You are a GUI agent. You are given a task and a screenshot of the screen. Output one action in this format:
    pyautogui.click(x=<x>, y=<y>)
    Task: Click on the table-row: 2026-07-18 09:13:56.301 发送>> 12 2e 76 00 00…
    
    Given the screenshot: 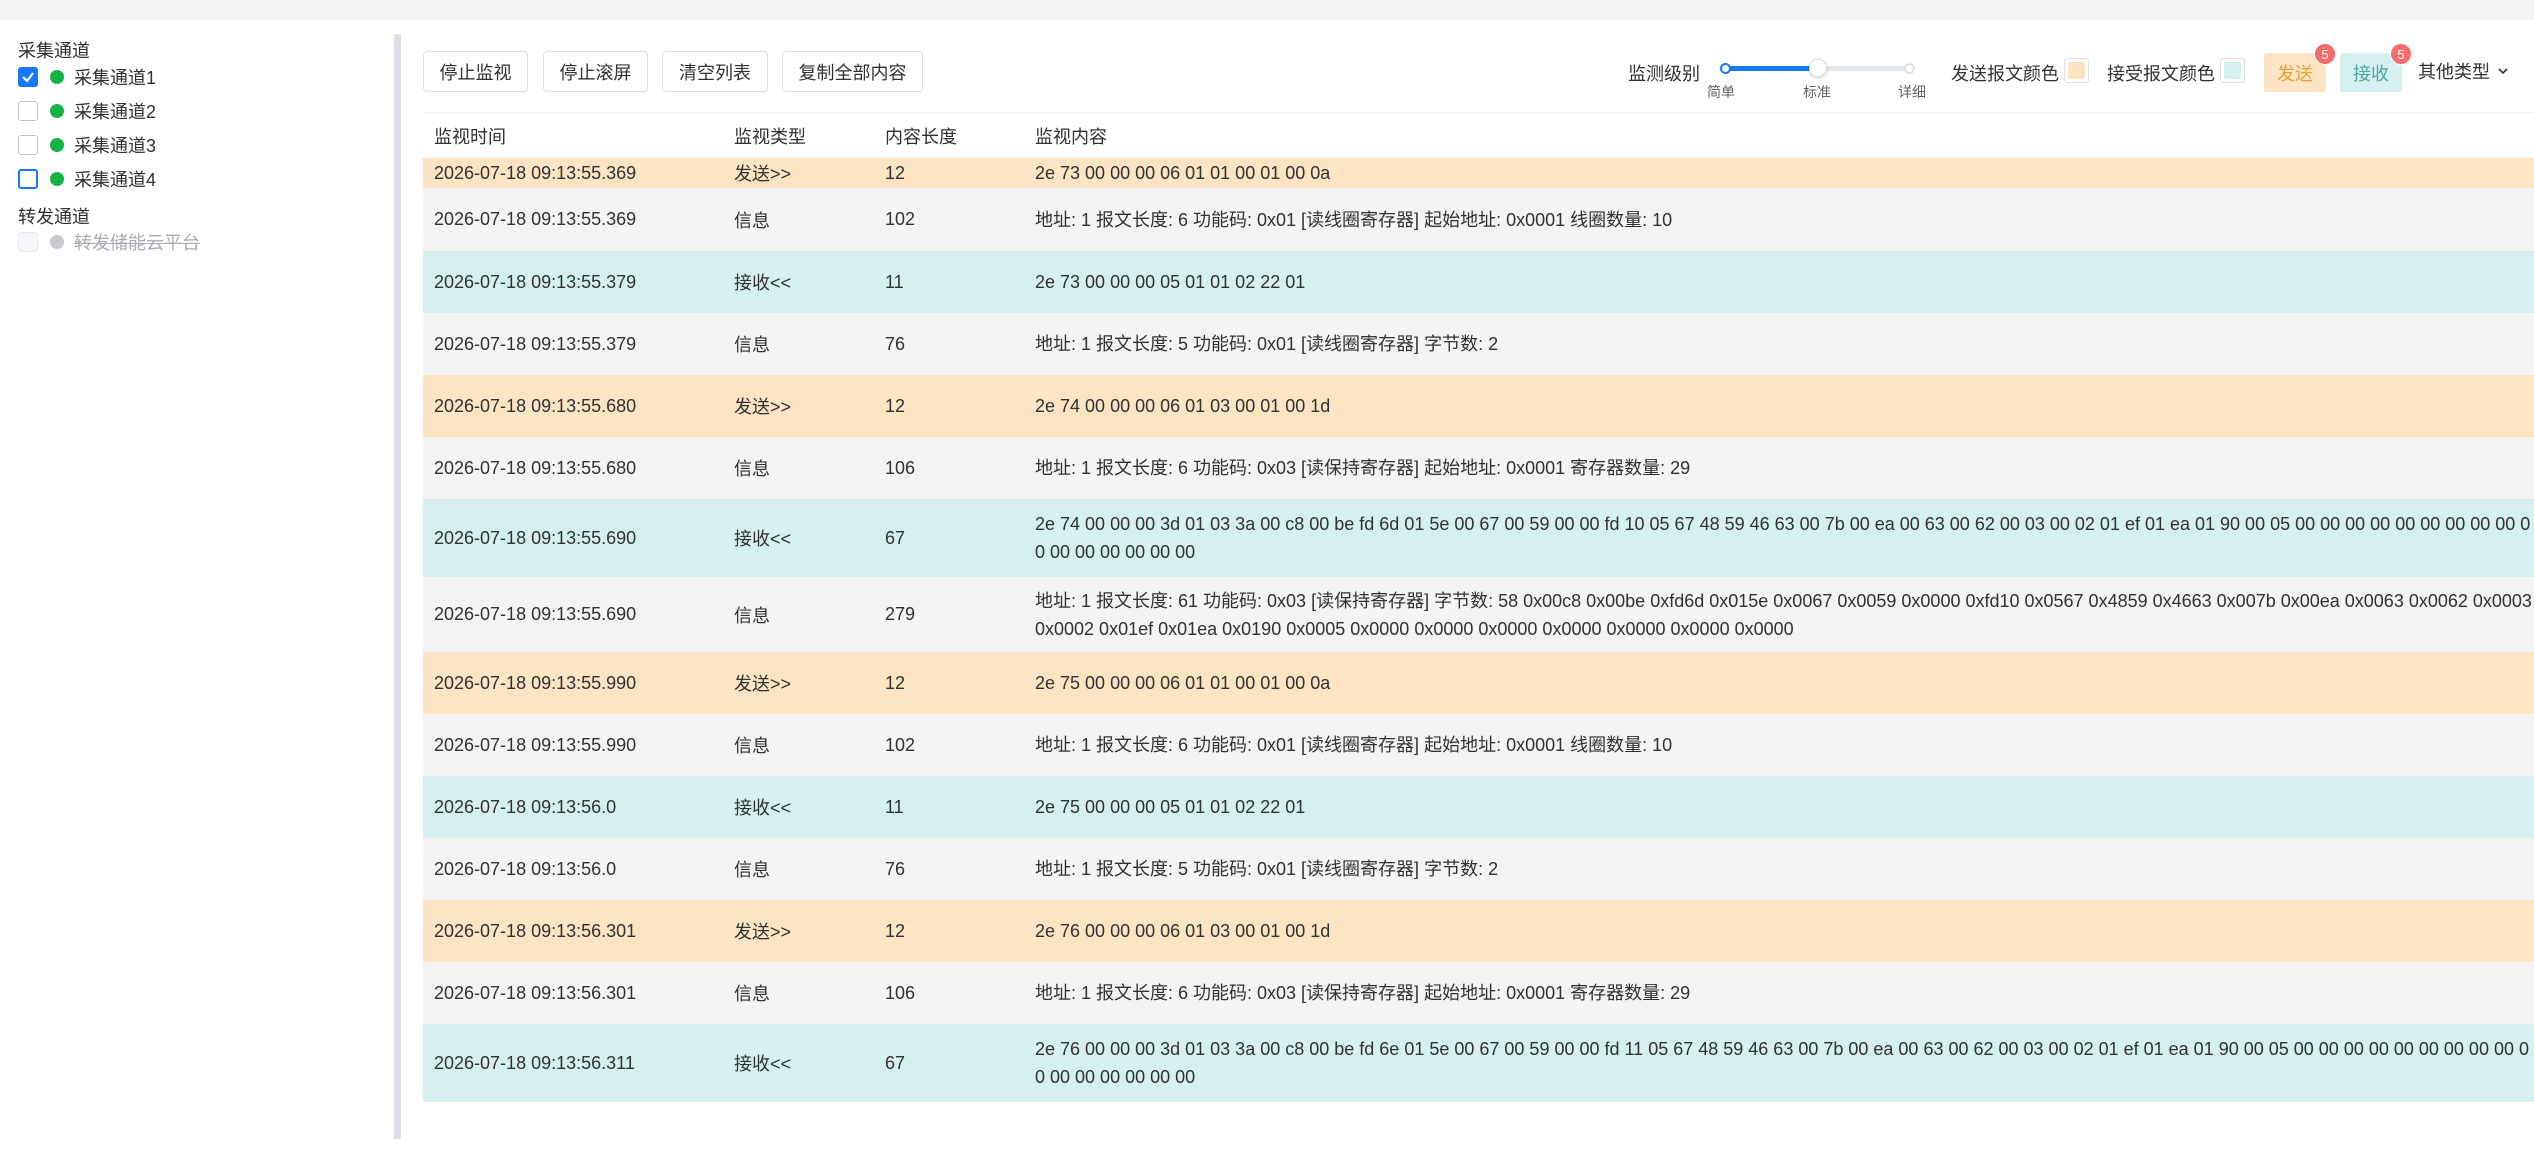 What is the action you would take?
    pyautogui.click(x=1478, y=931)
    